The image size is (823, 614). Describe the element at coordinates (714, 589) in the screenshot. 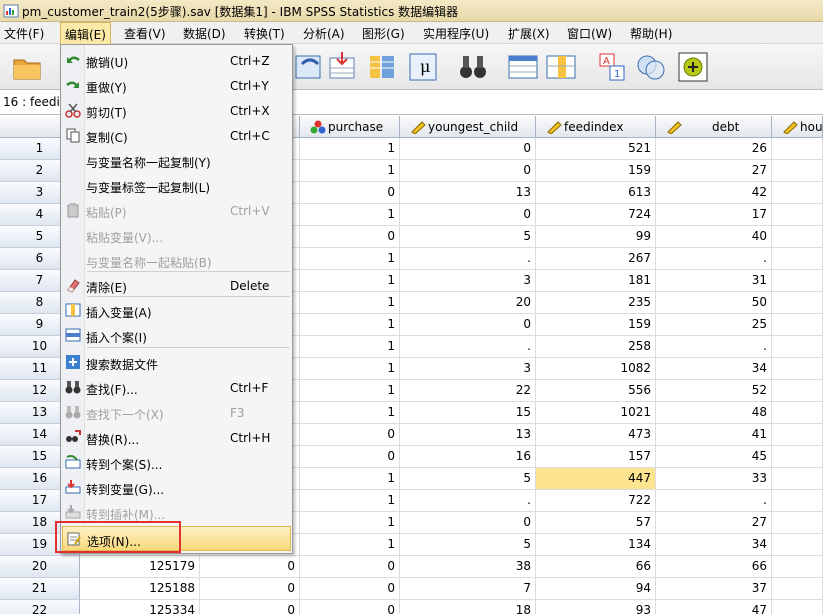

I see `cell-debt-21: 37` at that location.